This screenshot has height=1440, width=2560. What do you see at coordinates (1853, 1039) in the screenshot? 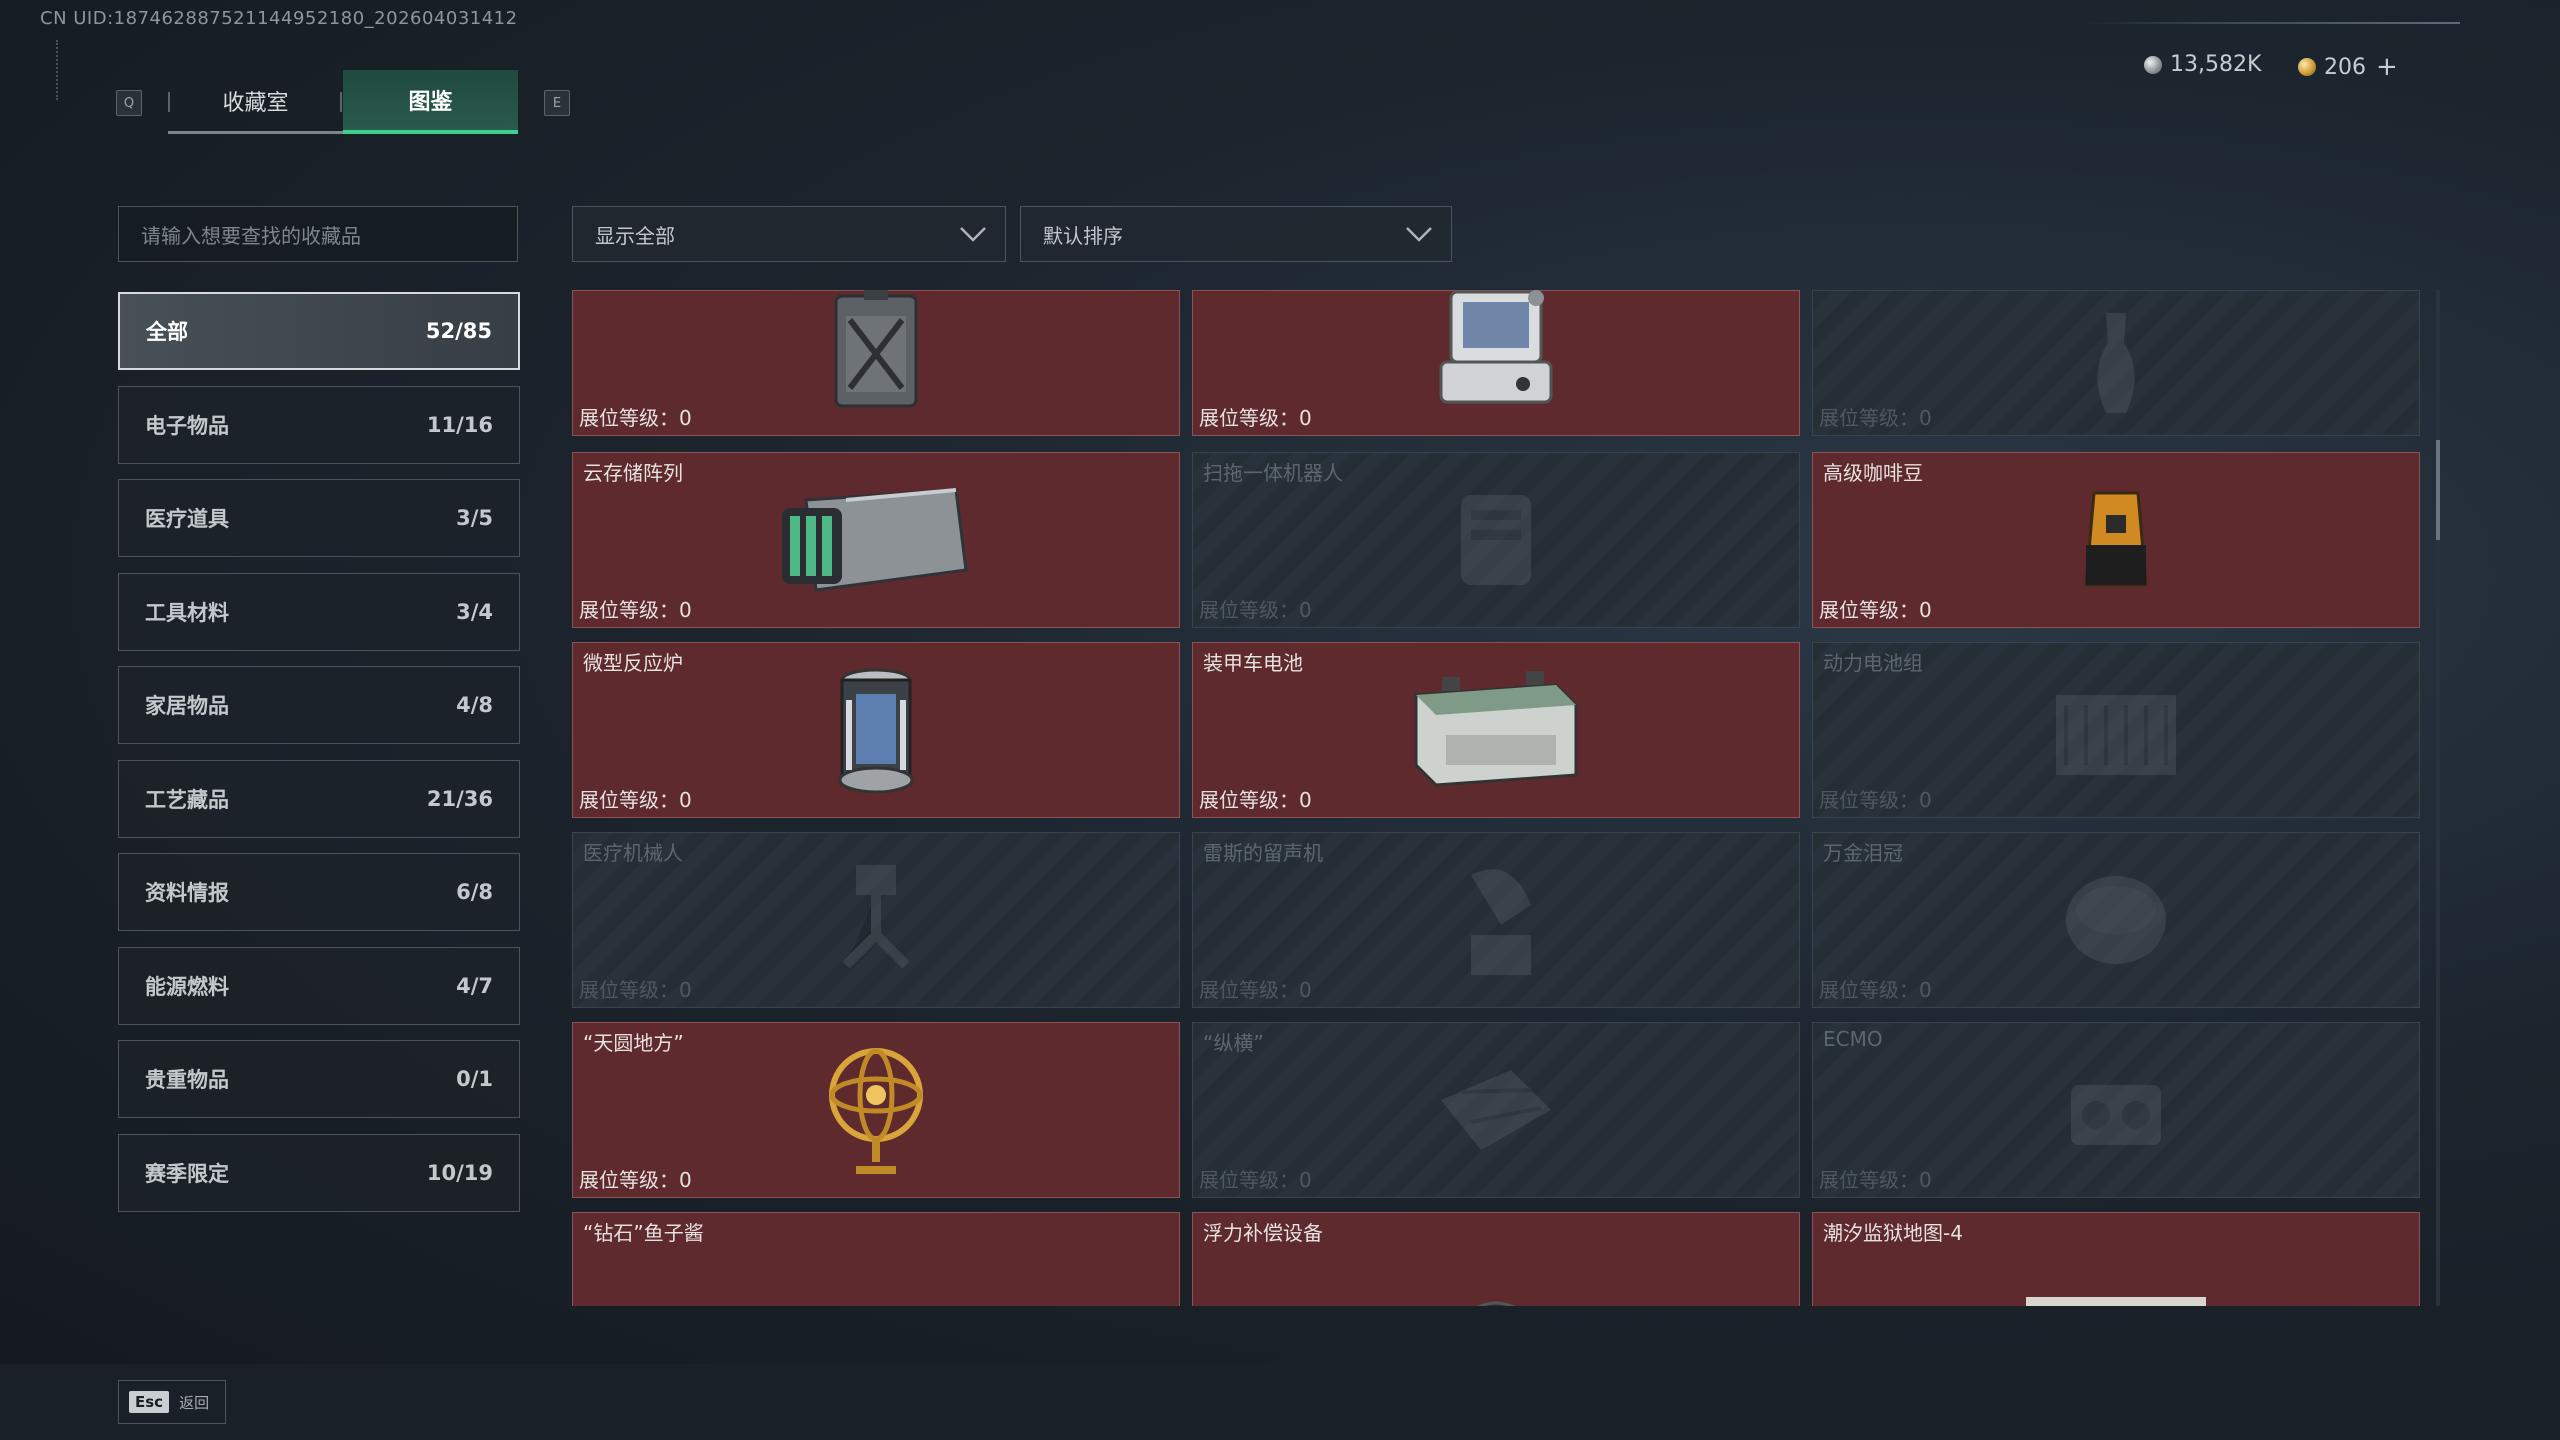
I see `item-name: ECMO` at bounding box center [1853, 1039].